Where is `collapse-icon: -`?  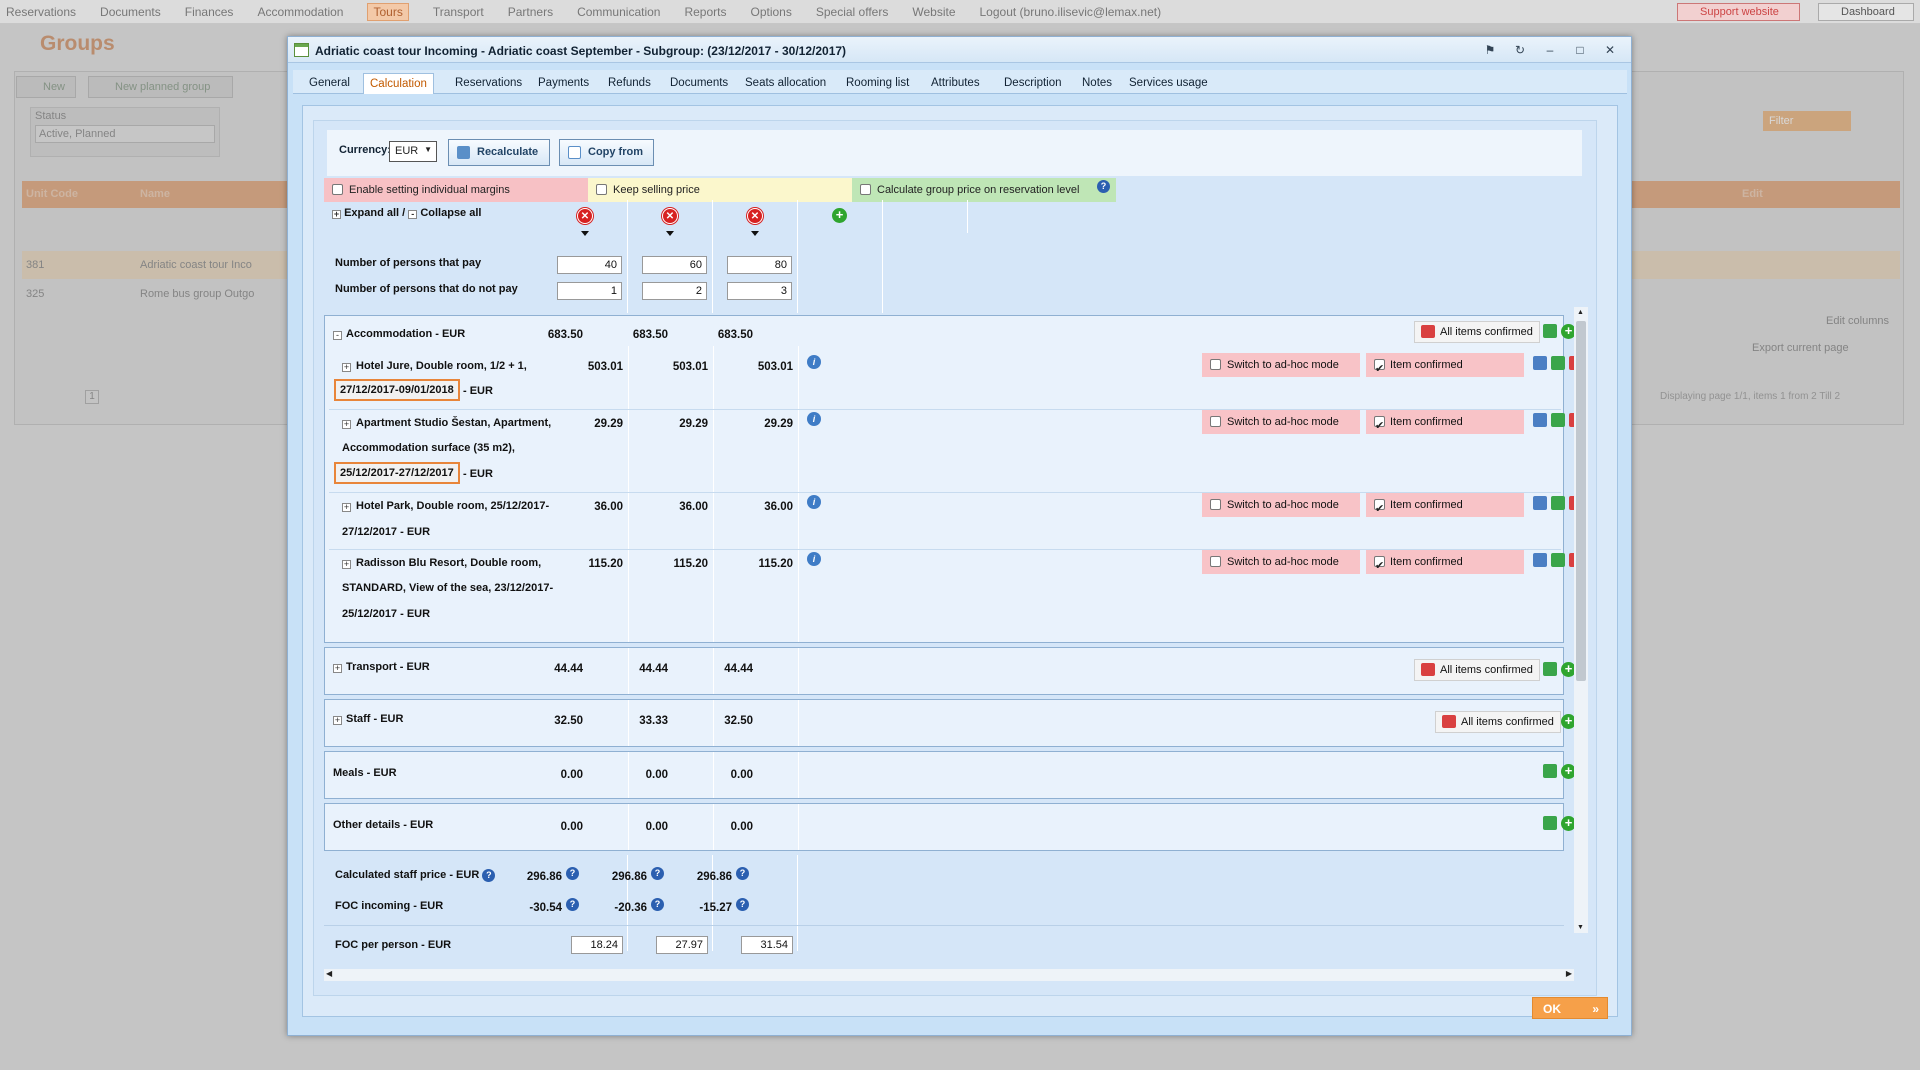
collapse-icon: - is located at coordinates (413, 214).